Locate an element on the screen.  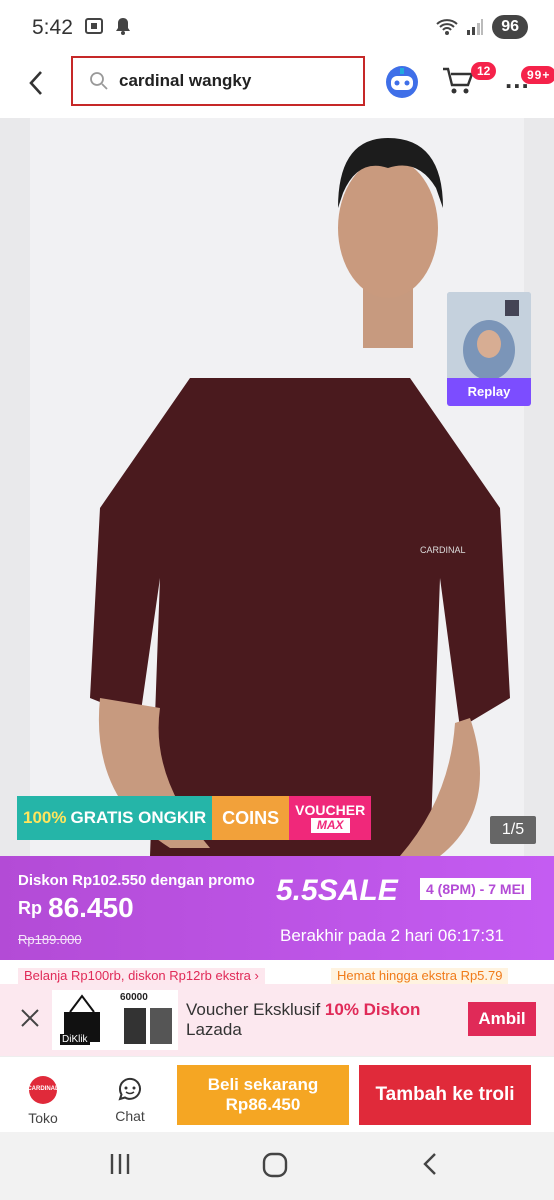
more-count-badge: 99+ is located at coordinates (537, 75).